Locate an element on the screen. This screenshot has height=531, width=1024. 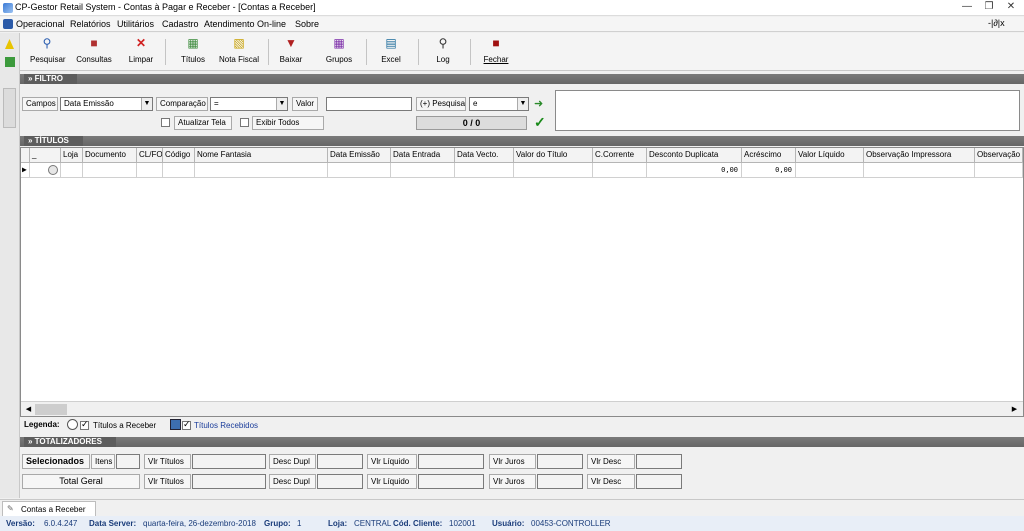
pesquisar-button: ⚲ Pesquisar is located at coordinates (48, 50).